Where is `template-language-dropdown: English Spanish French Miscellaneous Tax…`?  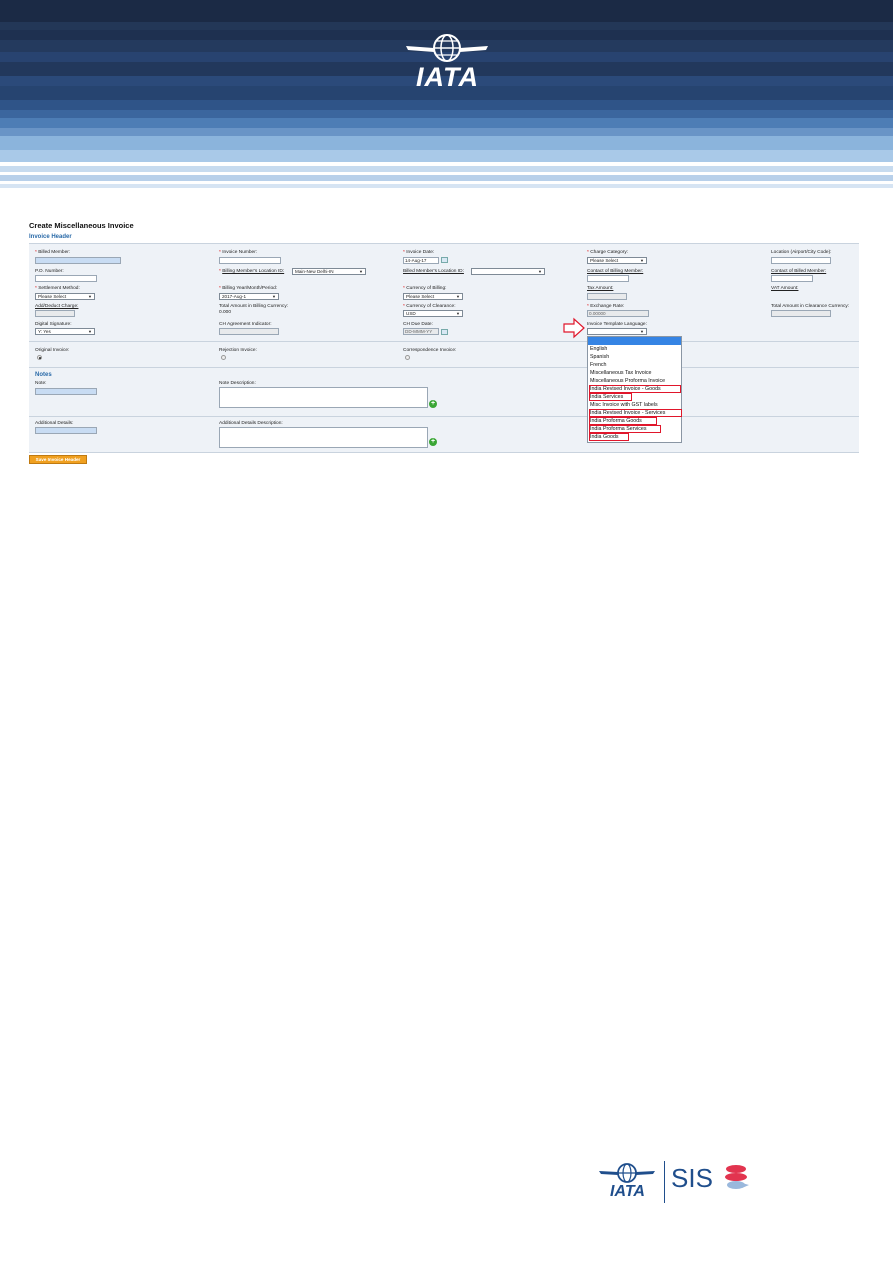
template-language-dropdown: English Spanish French Miscellaneous Tax… is located at coordinates (634, 389).